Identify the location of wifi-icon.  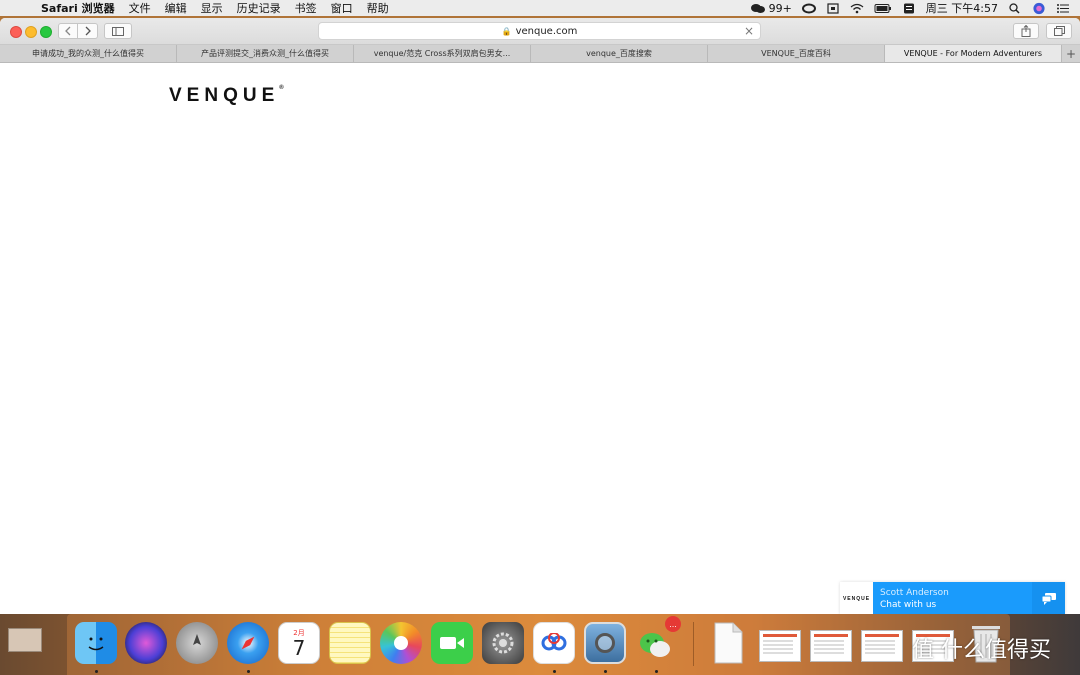
(857, 8).